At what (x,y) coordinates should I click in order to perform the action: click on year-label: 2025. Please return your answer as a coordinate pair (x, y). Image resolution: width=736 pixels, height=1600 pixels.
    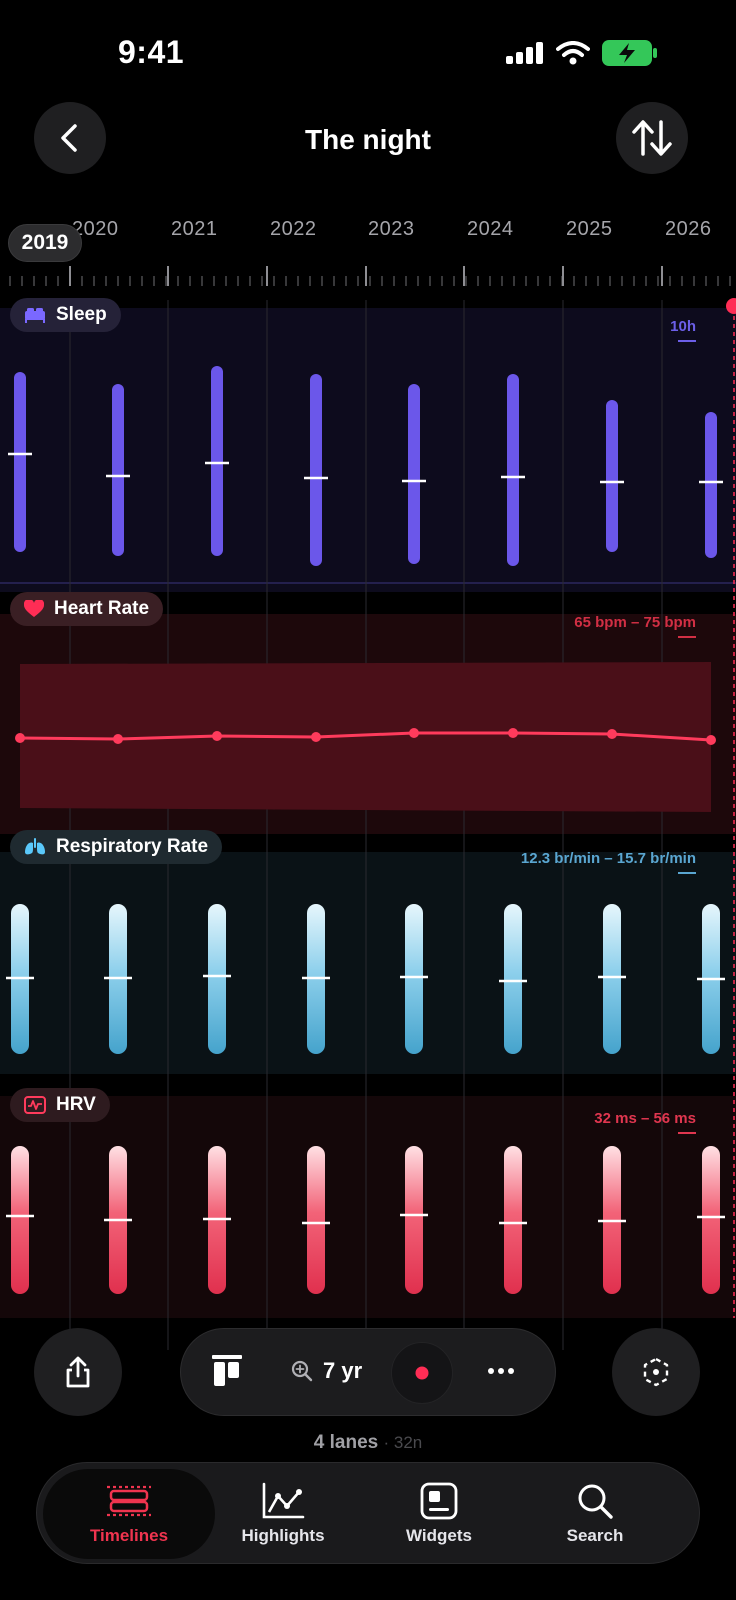
    Looking at the image, I should click on (589, 229).